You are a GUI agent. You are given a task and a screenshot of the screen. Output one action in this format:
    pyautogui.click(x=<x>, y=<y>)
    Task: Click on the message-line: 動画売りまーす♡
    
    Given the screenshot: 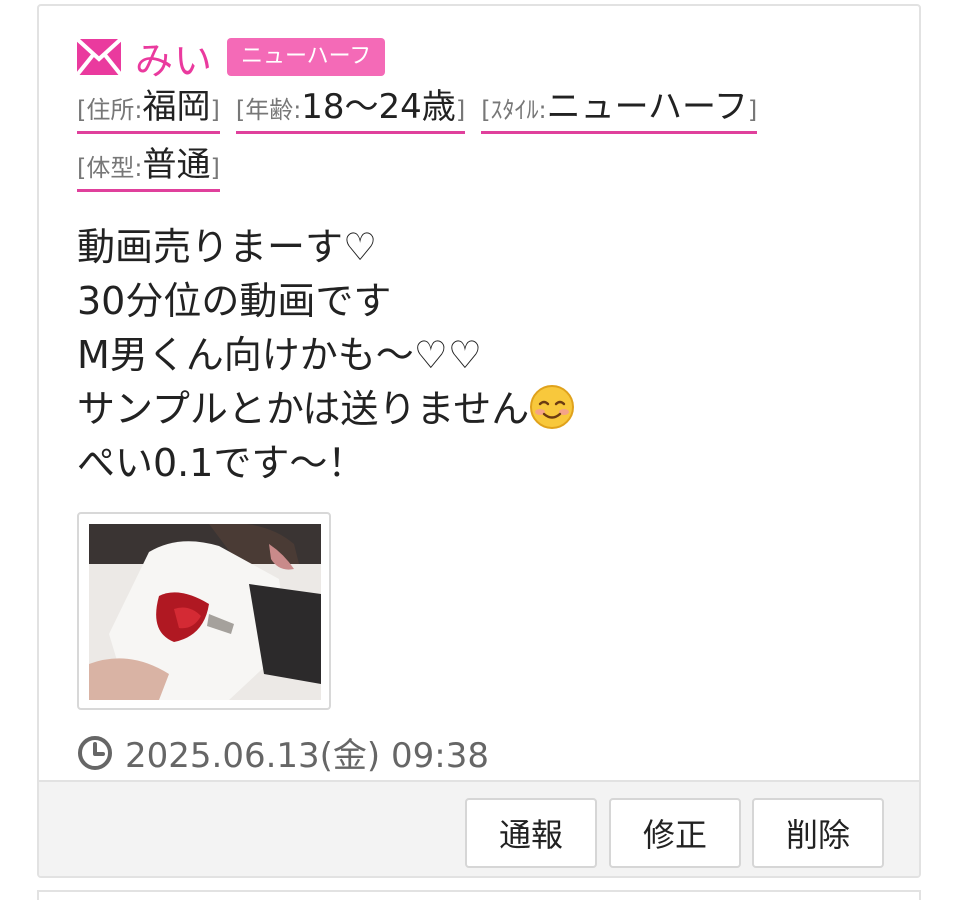 What is the action you would take?
    pyautogui.click(x=227, y=247)
    